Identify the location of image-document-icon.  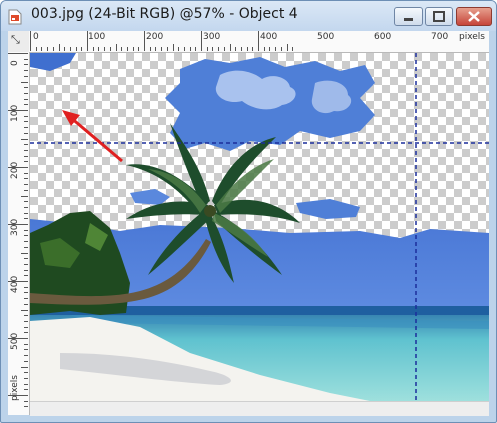
(15, 17).